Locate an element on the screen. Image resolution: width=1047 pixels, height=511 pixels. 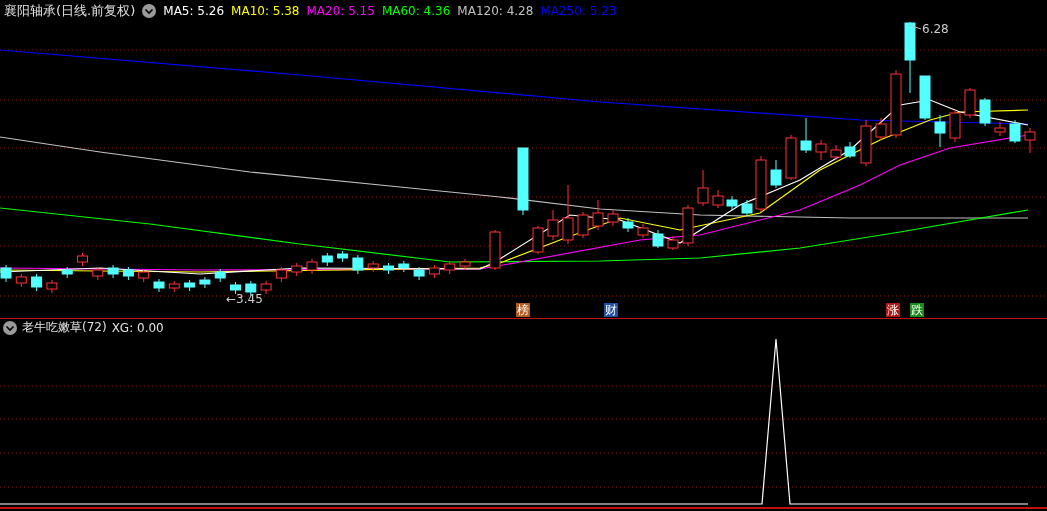
moving-average-reading: MA10: 5.38 is located at coordinates (265, 11).